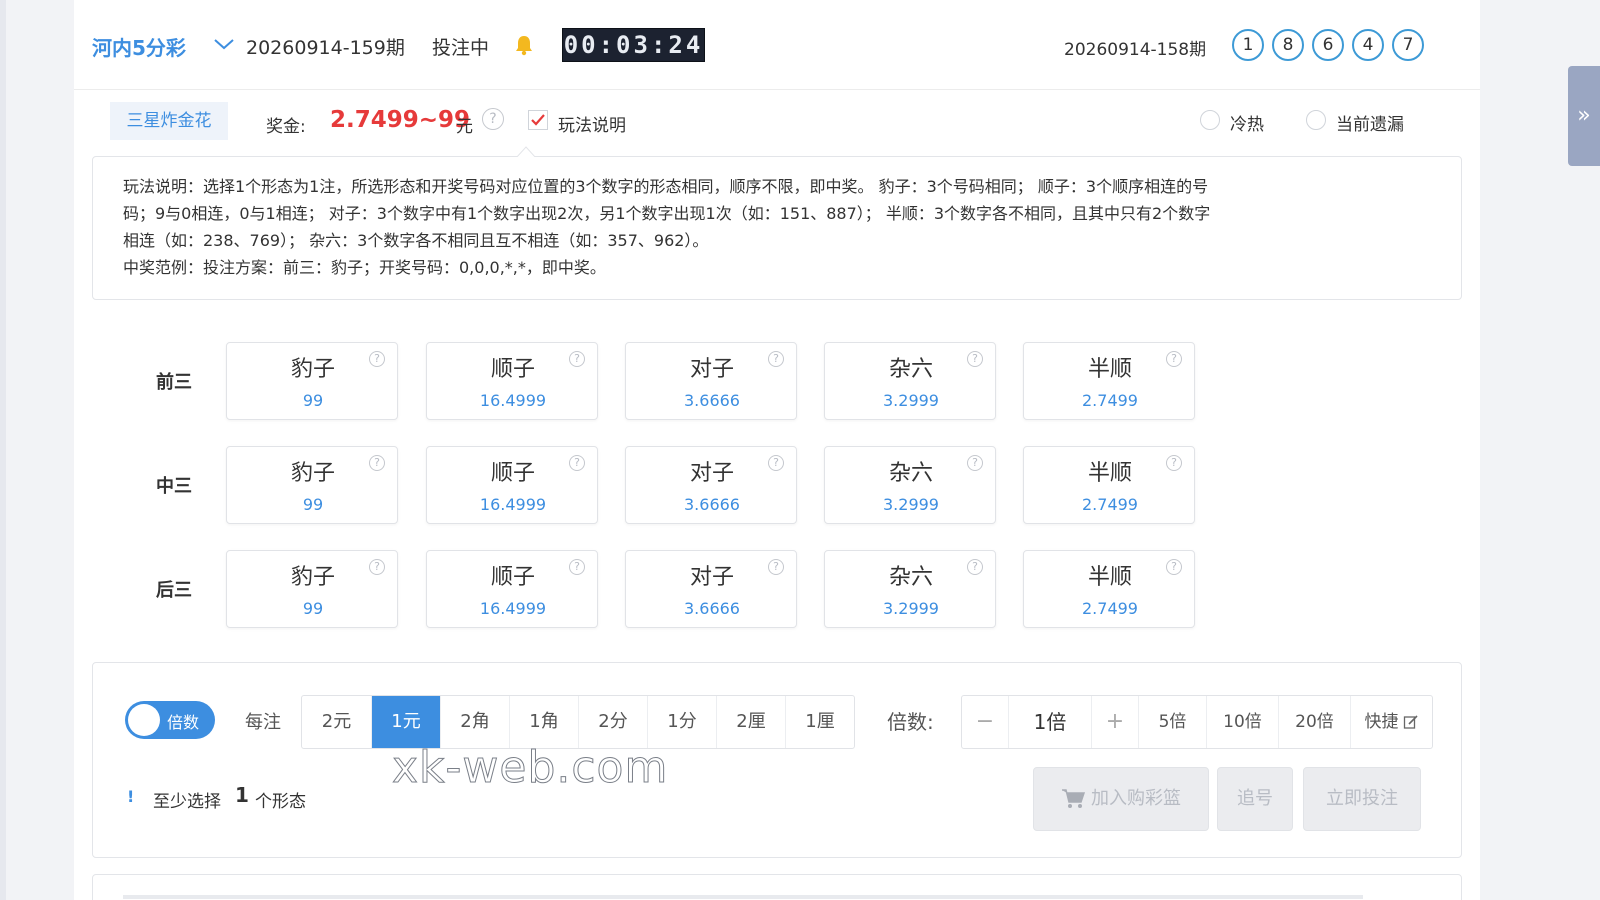 The width and height of the screenshot is (1600, 900). Describe the element at coordinates (1316, 120) in the screenshot. I see `missing-radio` at that location.